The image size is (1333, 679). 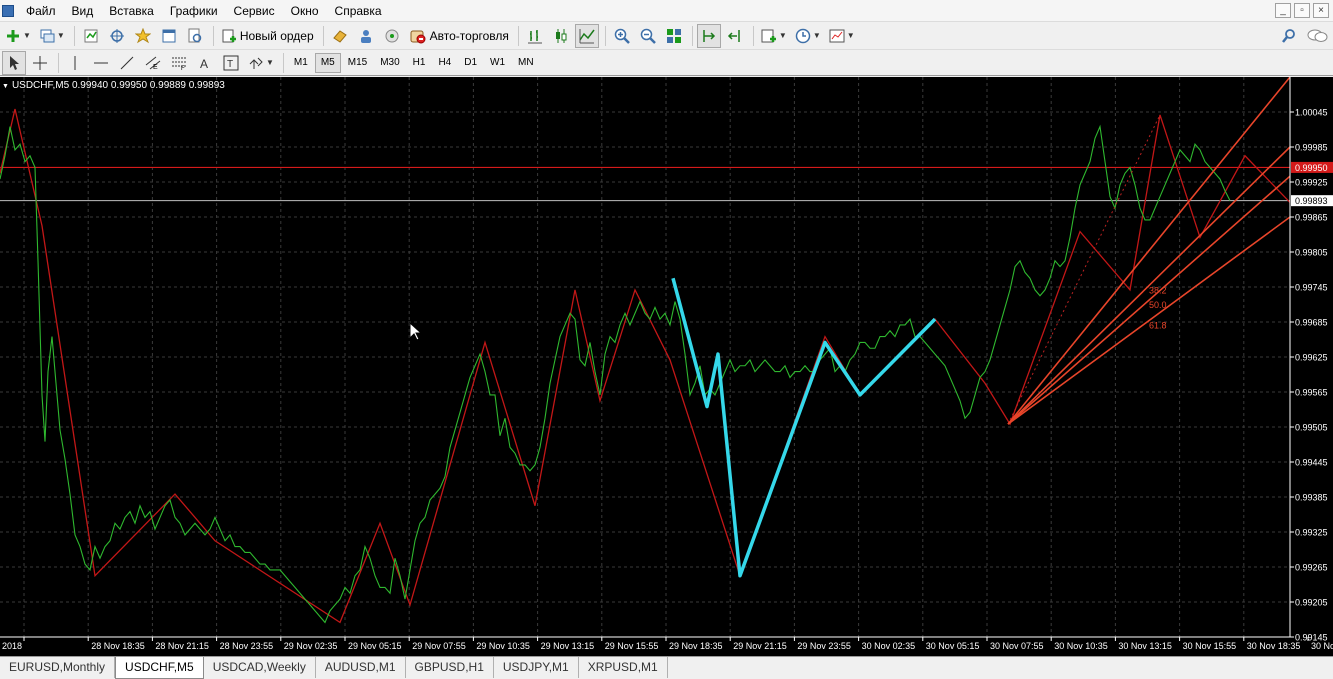 What do you see at coordinates (1289, 36) in the screenshot?
I see `search-button` at bounding box center [1289, 36].